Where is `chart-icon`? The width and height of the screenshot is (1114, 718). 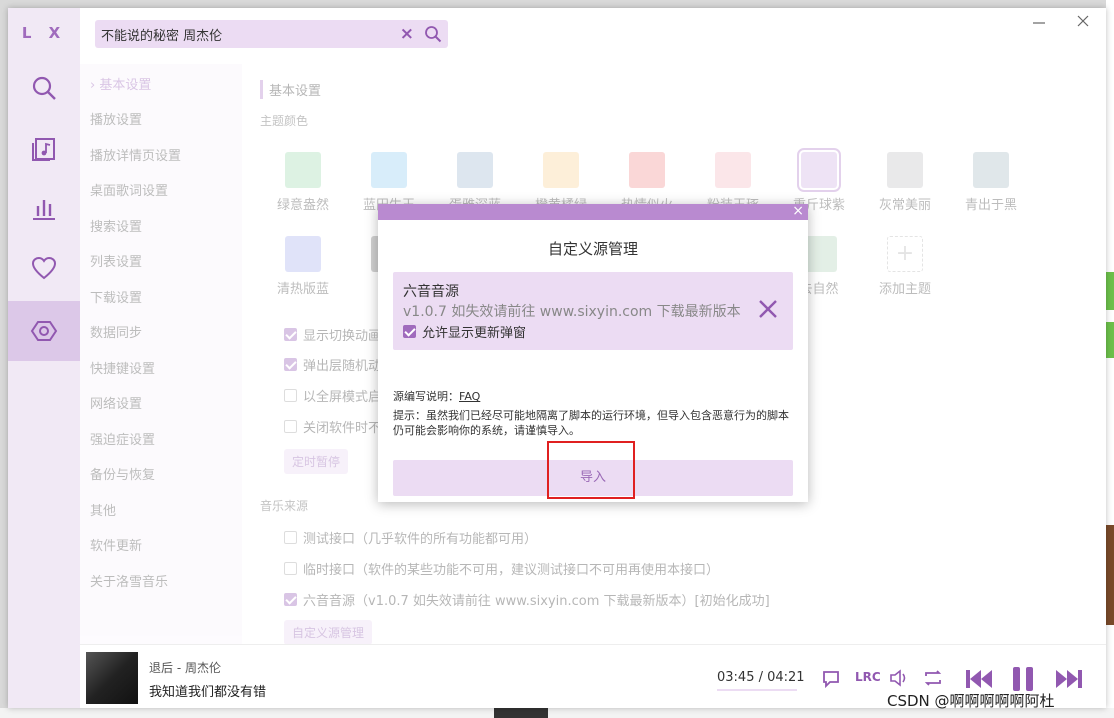 chart-icon is located at coordinates (44, 210).